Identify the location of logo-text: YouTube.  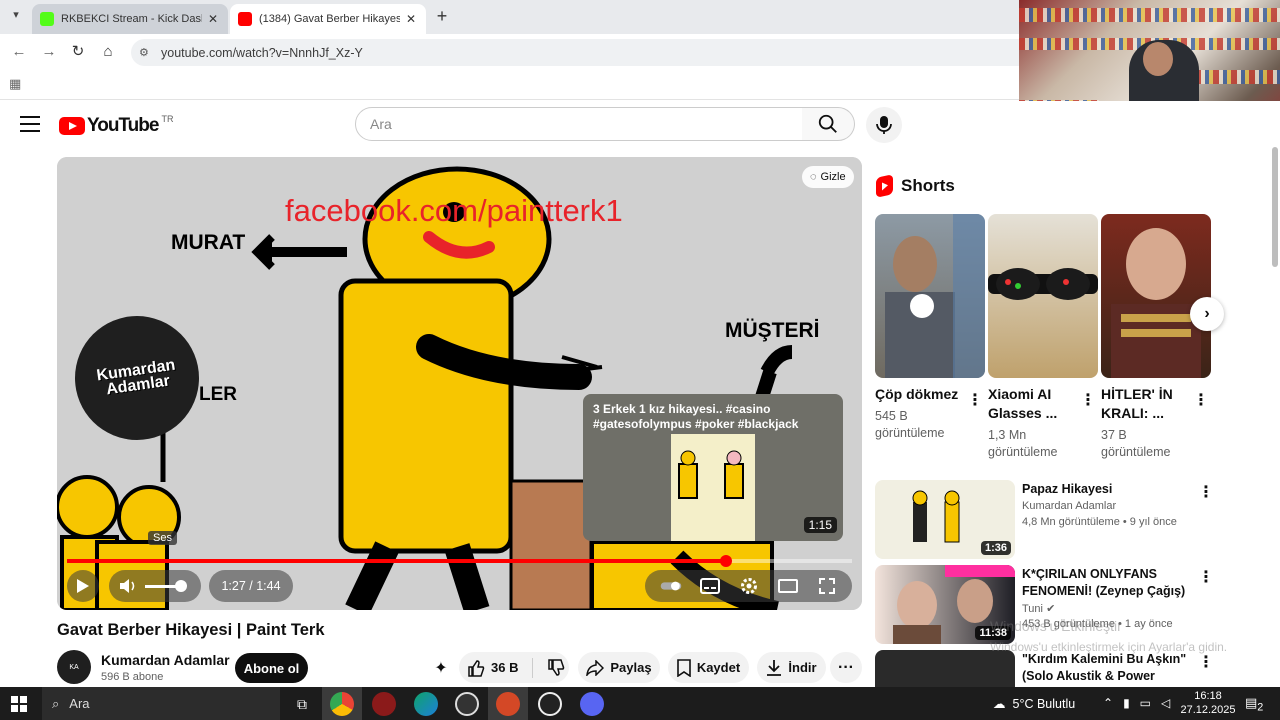
(123, 125).